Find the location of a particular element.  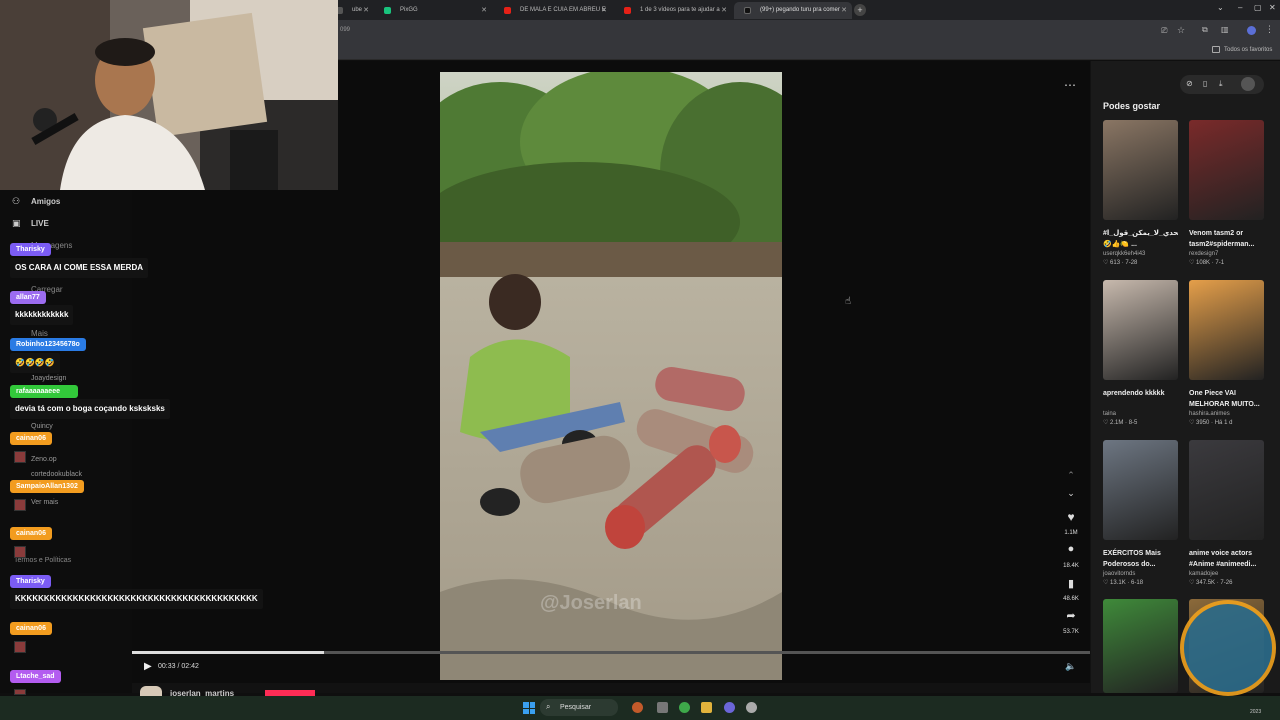

minimize-icon: – is located at coordinates (1240, 7).